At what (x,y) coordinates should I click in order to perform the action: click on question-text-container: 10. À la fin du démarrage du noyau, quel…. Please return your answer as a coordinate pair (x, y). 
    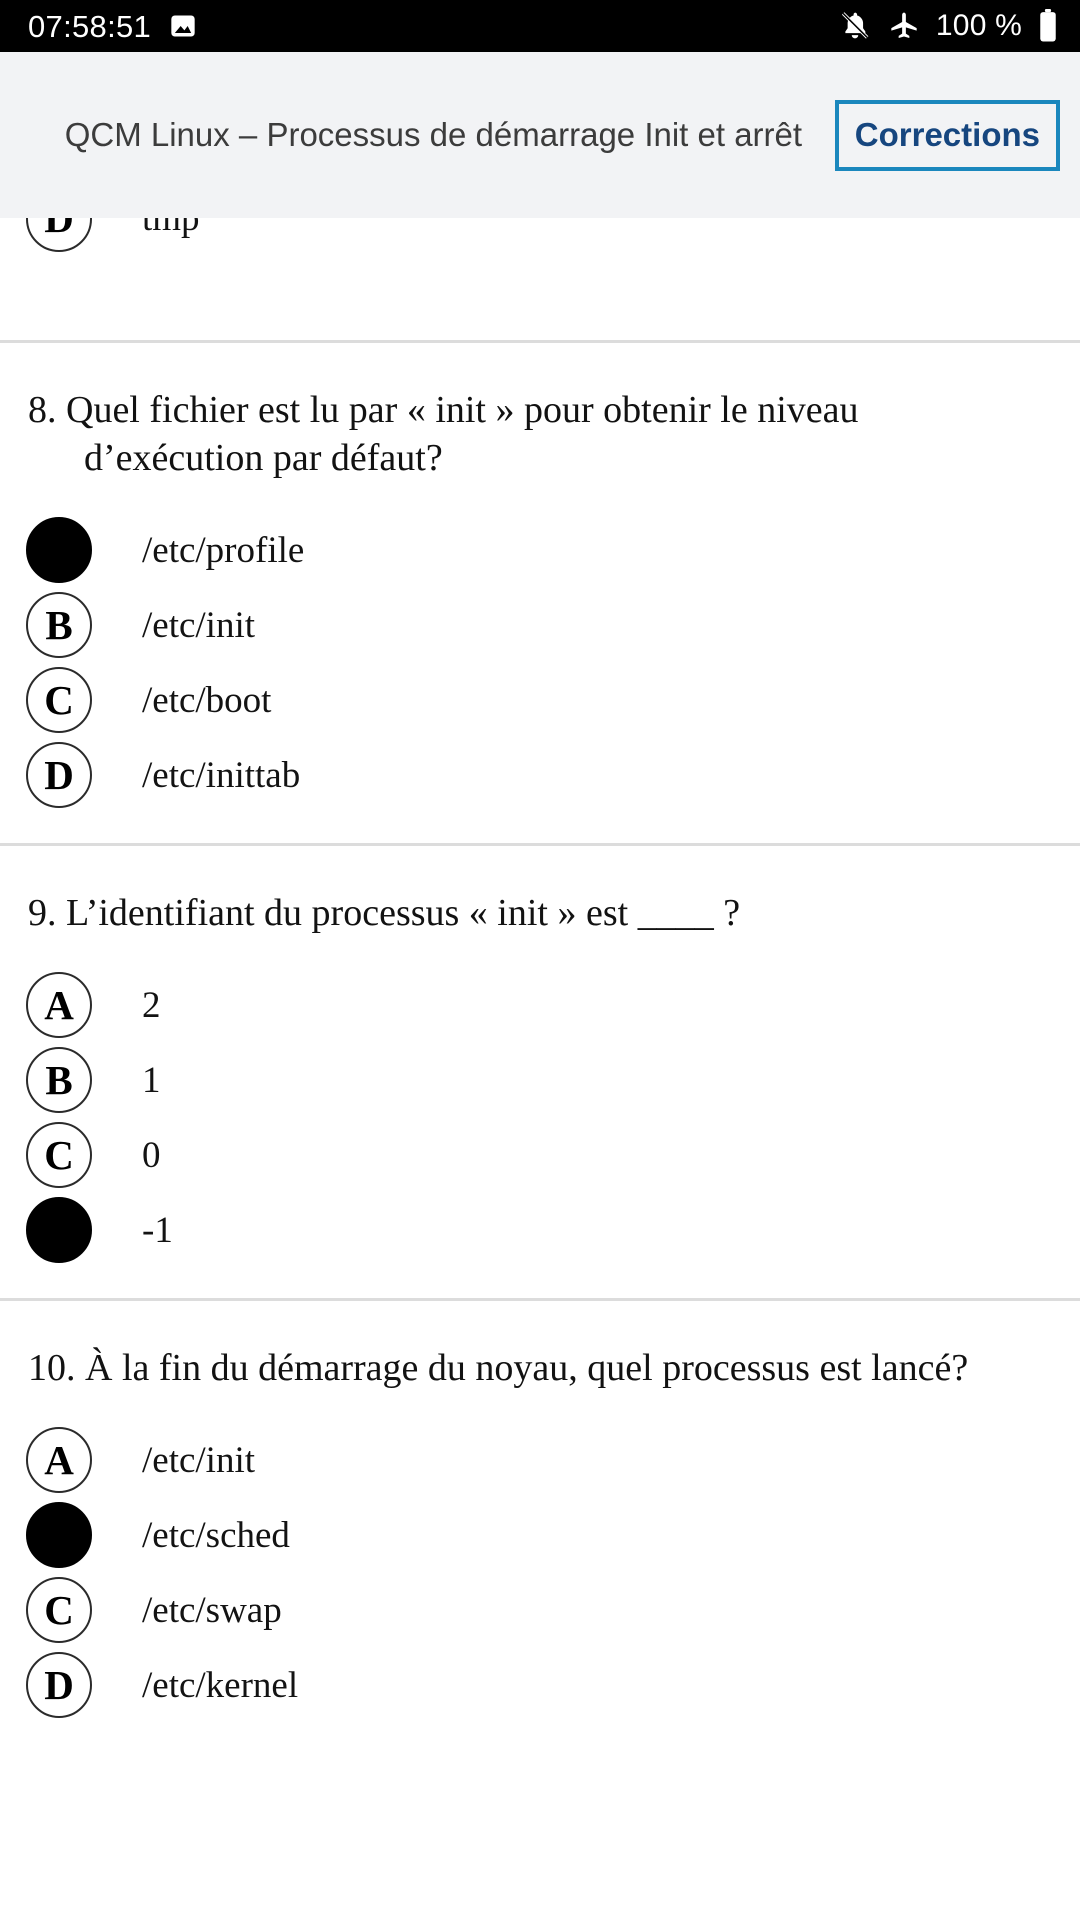
    Looking at the image, I should click on (540, 1347).